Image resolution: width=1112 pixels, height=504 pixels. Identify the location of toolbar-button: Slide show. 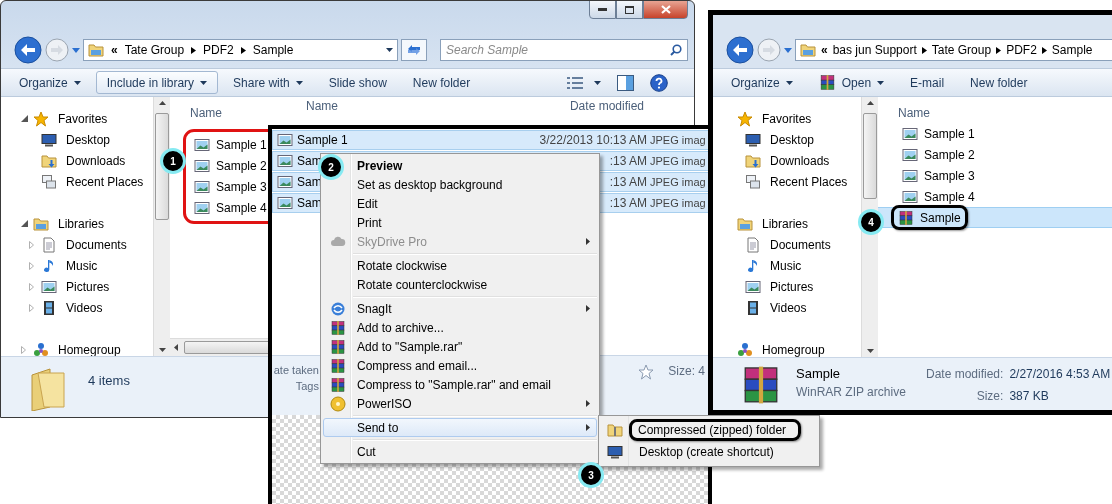
(357, 82).